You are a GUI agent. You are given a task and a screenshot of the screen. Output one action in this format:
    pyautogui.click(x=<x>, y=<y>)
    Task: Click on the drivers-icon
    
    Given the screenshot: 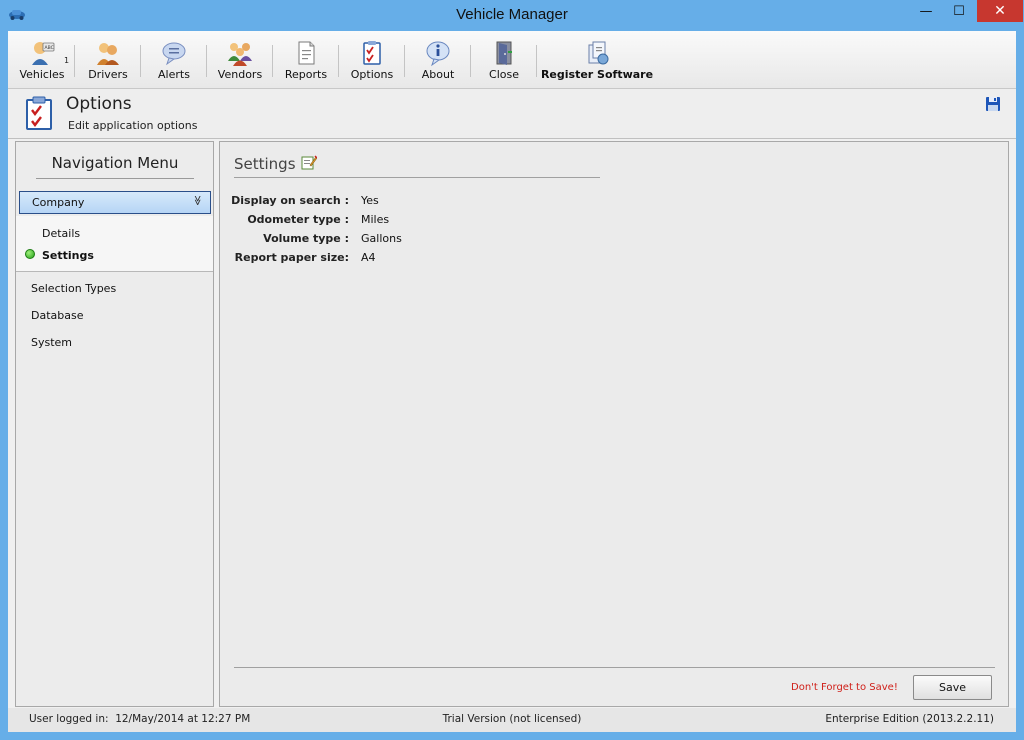 What is the action you would take?
    pyautogui.click(x=108, y=54)
    